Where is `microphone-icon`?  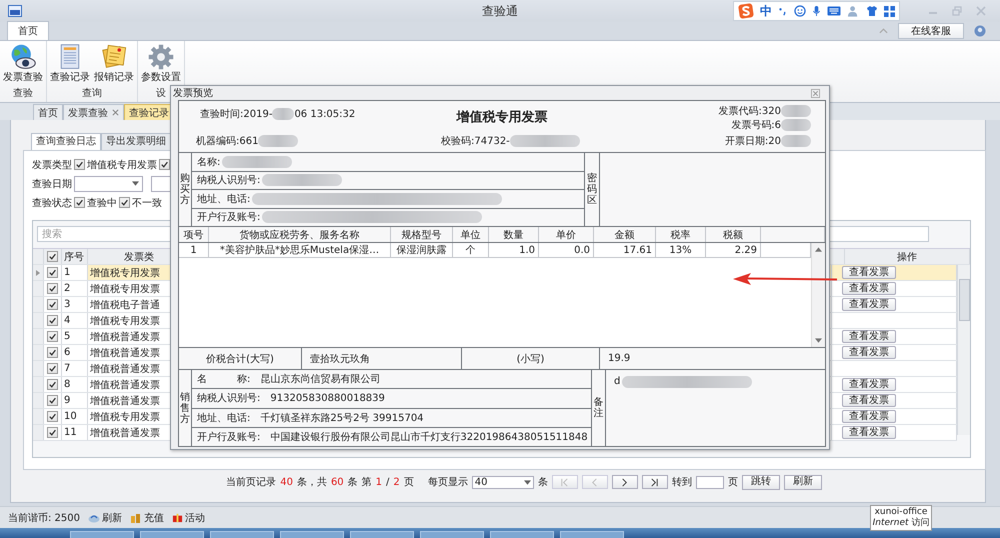 microphone-icon is located at coordinates (816, 11).